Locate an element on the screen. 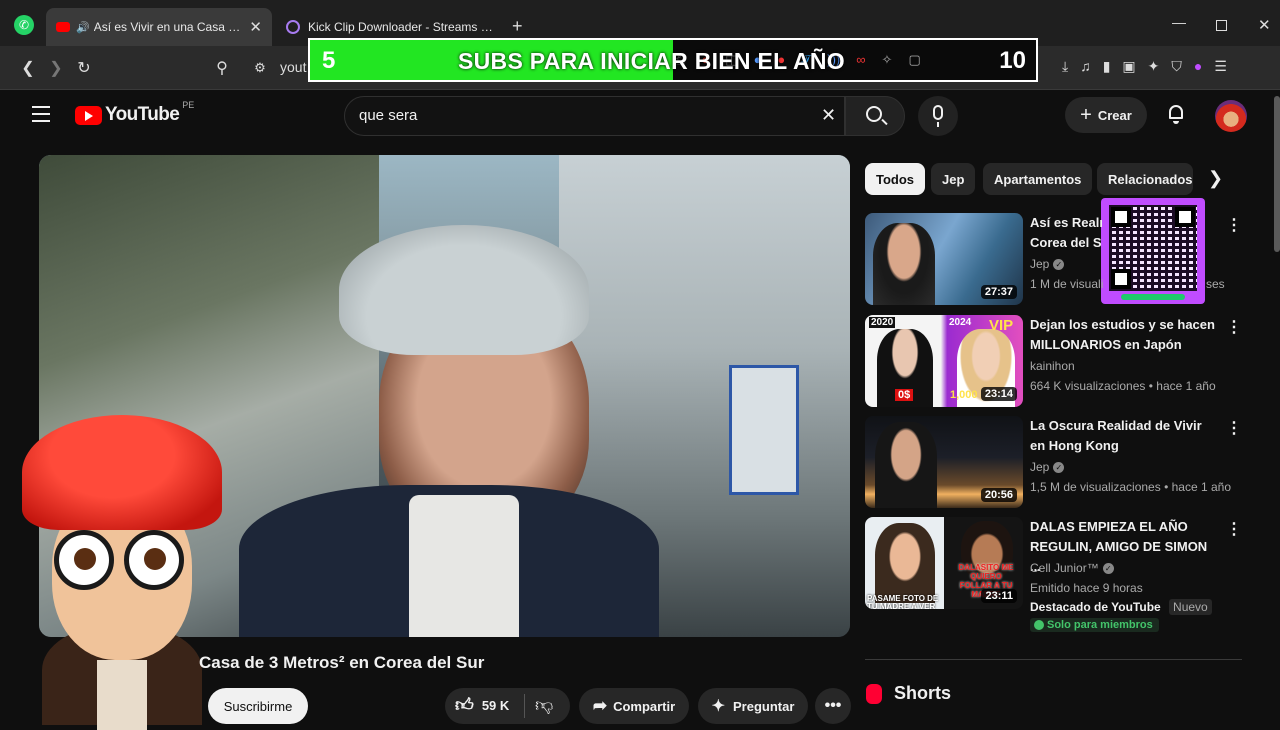 This screenshot has width=1280, height=730. search-icon is located at coordinates (874, 114).